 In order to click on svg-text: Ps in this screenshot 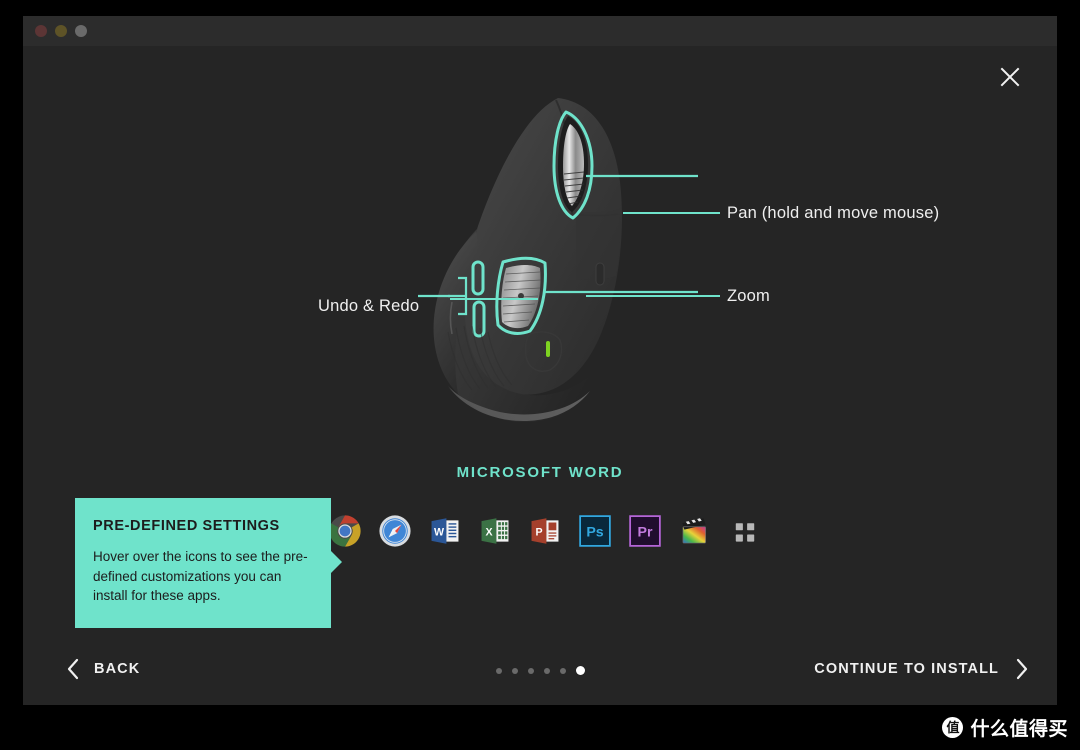, I will do `click(594, 533)`.